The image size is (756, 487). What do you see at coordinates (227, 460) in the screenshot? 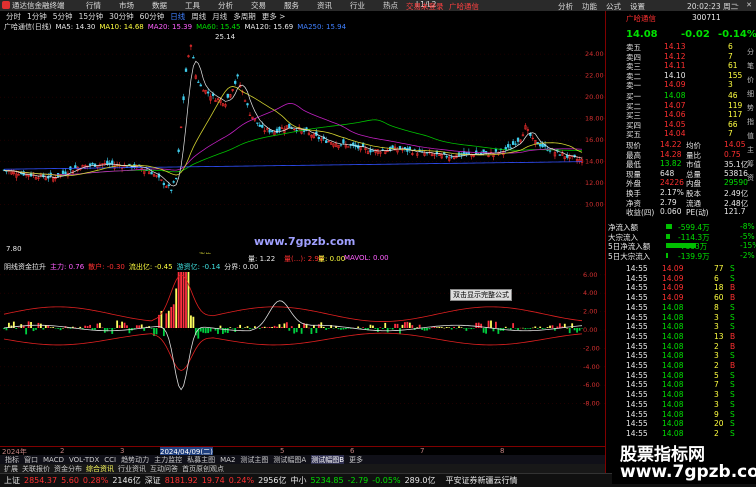
I see `indicator-tab: MA2` at bounding box center [227, 460].